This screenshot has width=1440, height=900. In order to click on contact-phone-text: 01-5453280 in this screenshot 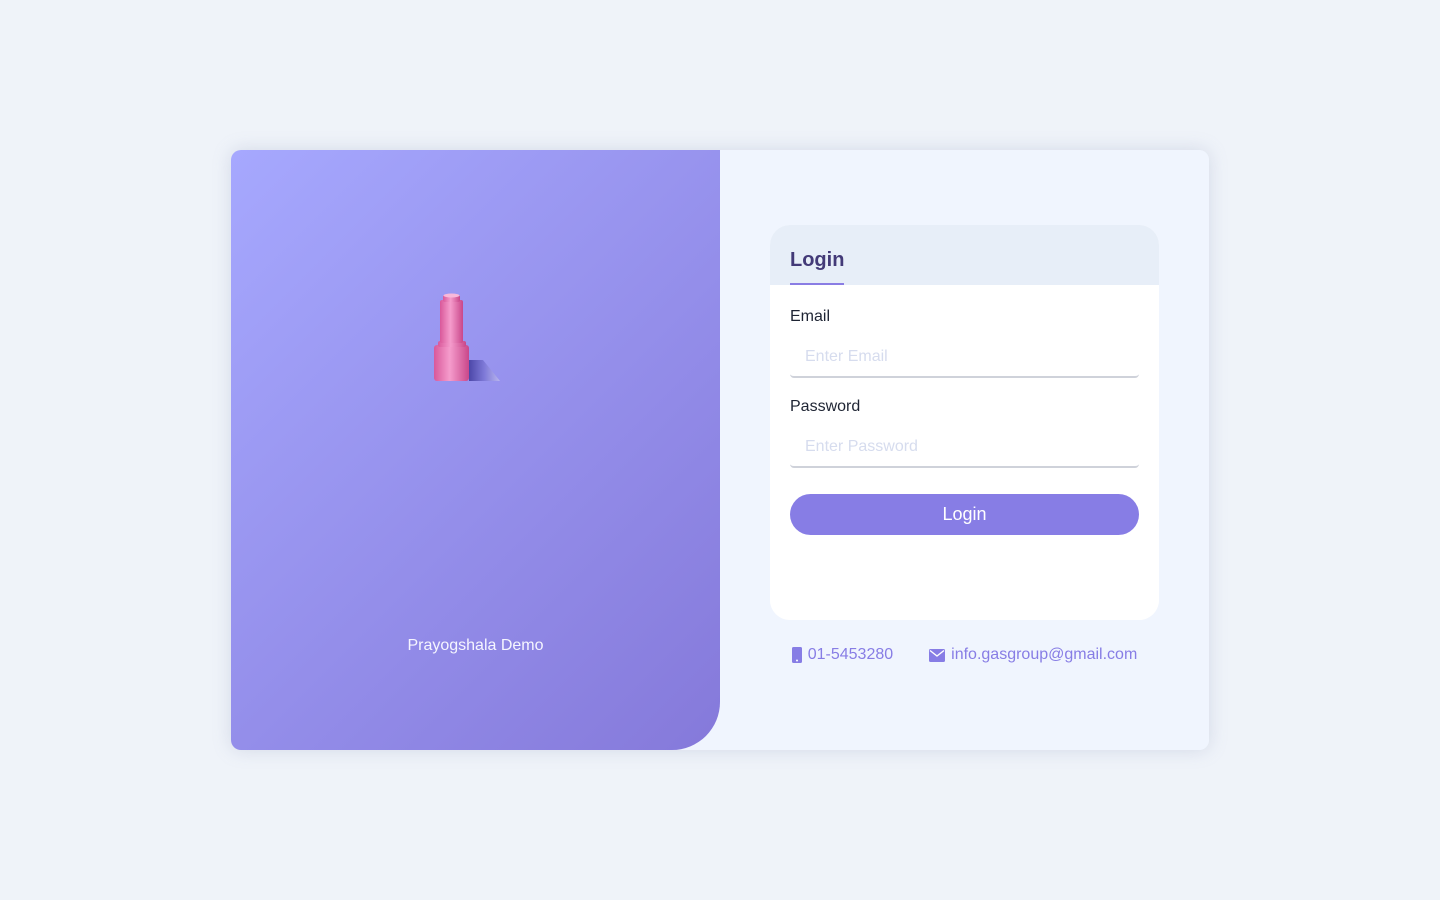, I will do `click(850, 654)`.